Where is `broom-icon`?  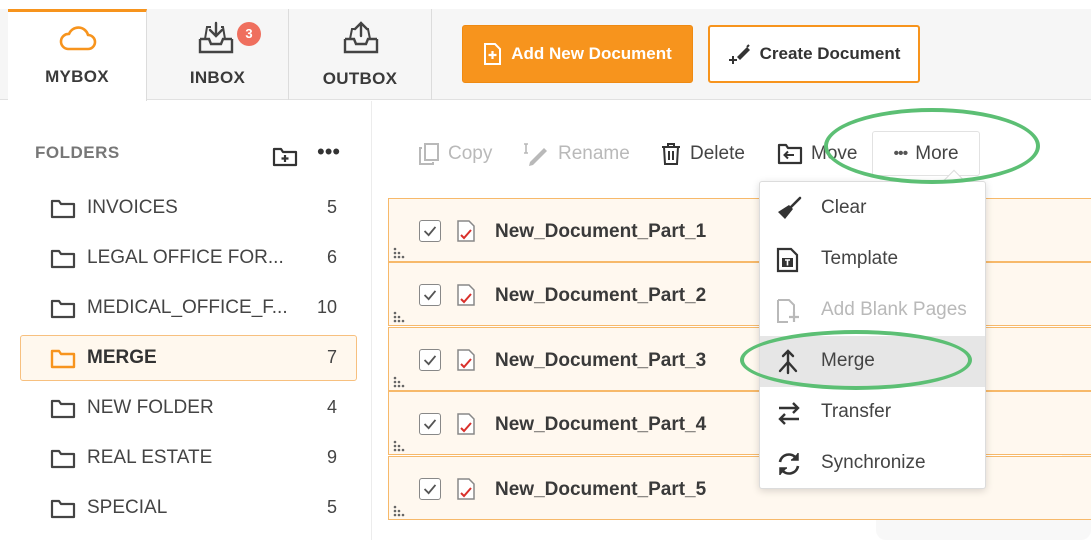 broom-icon is located at coordinates (790, 207).